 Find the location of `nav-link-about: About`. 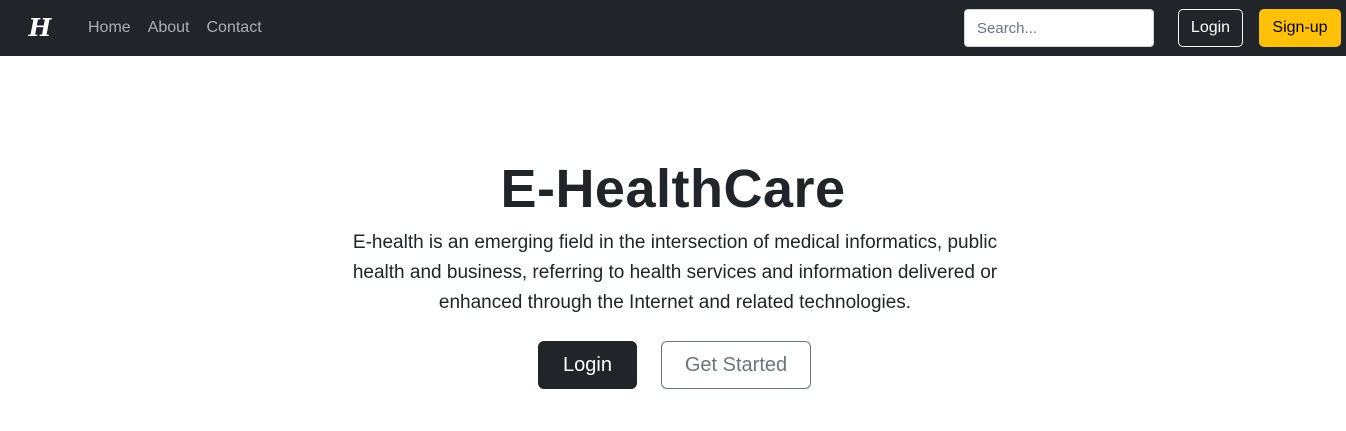

nav-link-about: About is located at coordinates (169, 28).